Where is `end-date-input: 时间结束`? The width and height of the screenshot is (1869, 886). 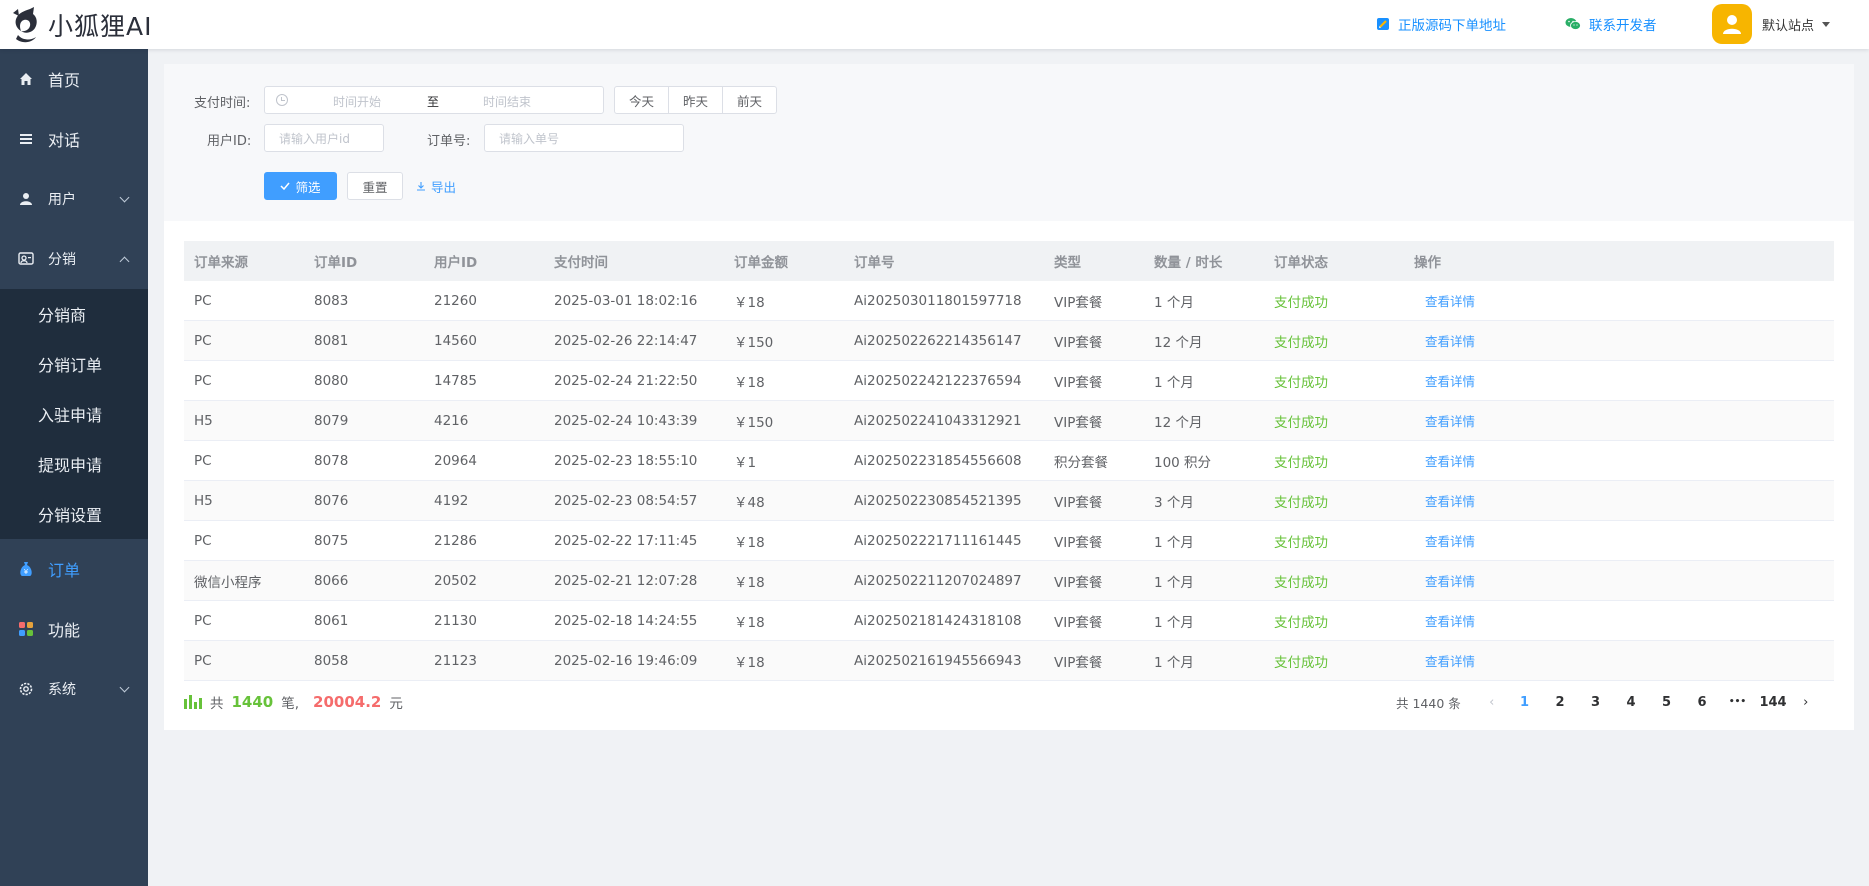
end-date-input: 时间结束 is located at coordinates (507, 101).